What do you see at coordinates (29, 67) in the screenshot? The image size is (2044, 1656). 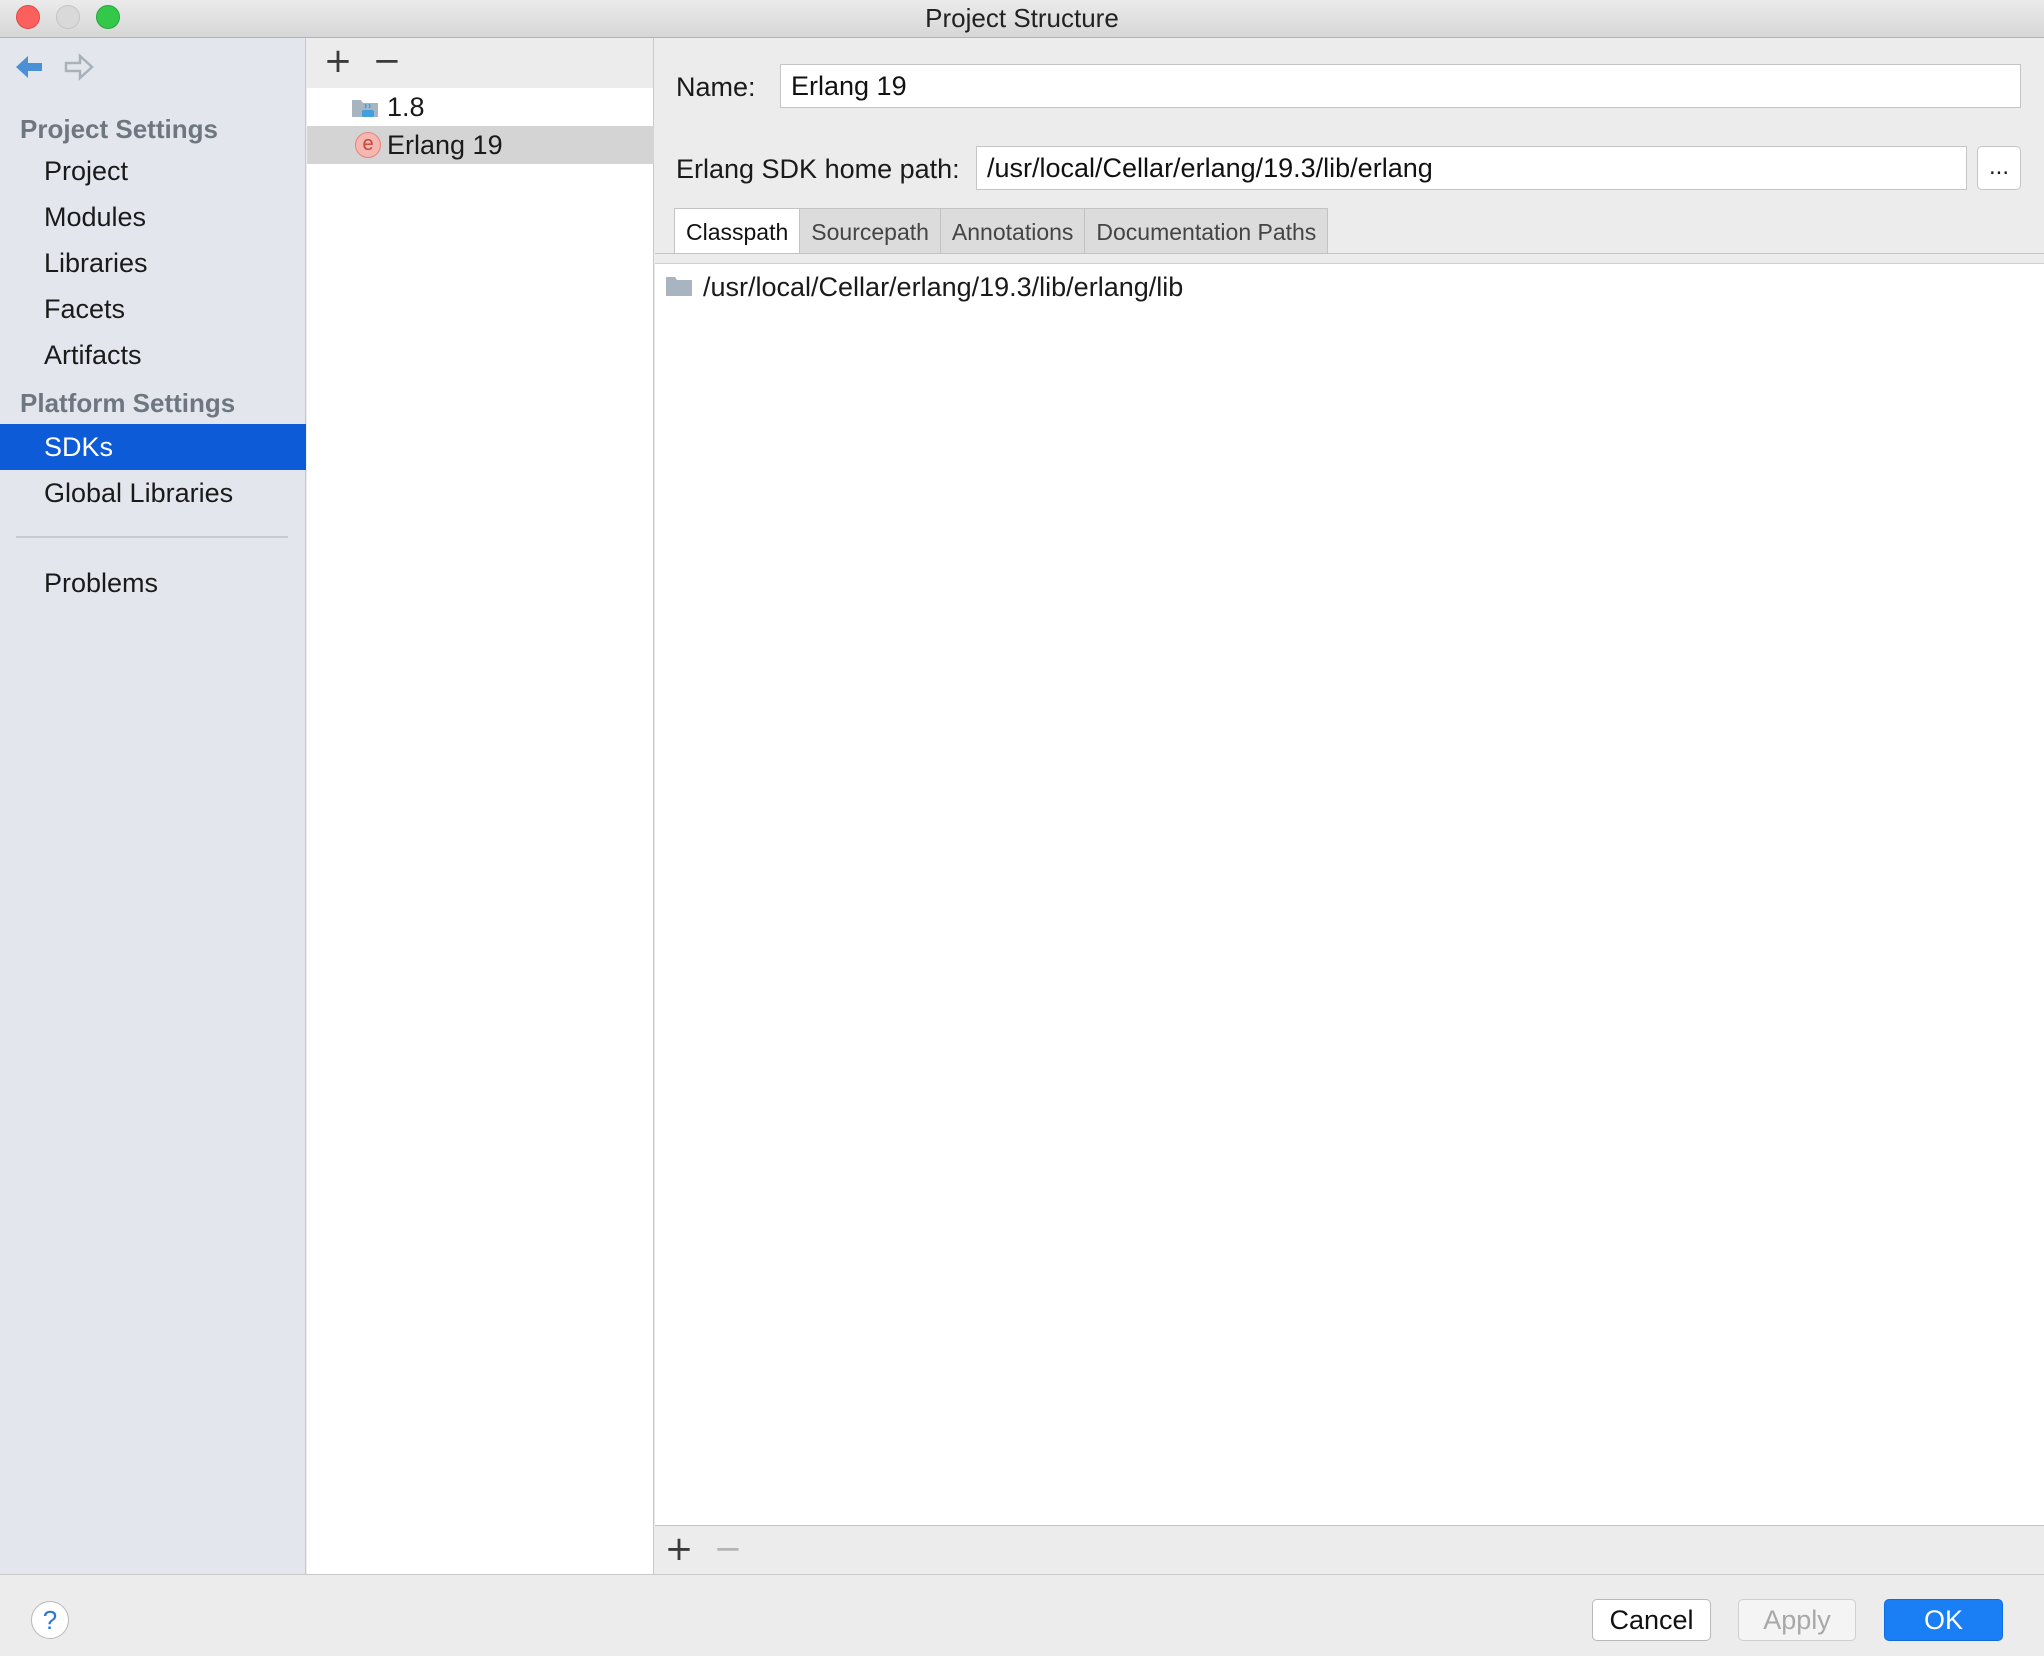 I see `back-arrow-icon` at bounding box center [29, 67].